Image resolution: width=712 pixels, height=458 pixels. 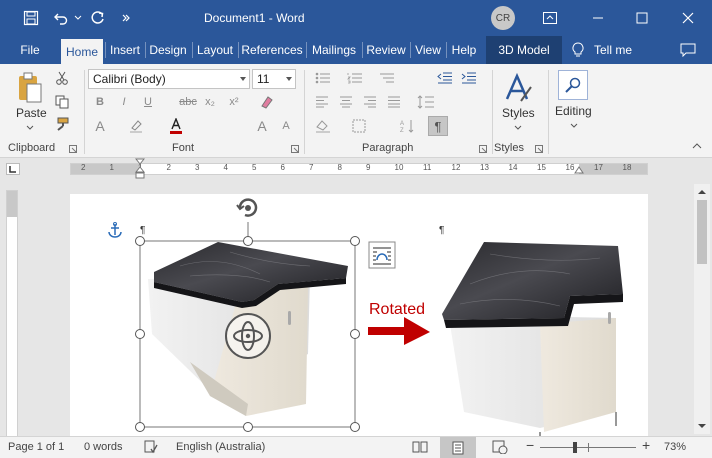 I want to click on format-painter-icon, so click(x=62, y=124).